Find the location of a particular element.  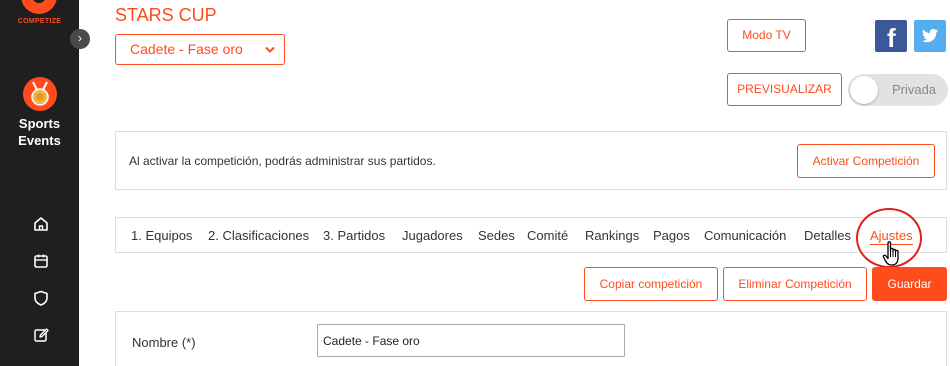

section-line-1: Sports is located at coordinates (39, 123).